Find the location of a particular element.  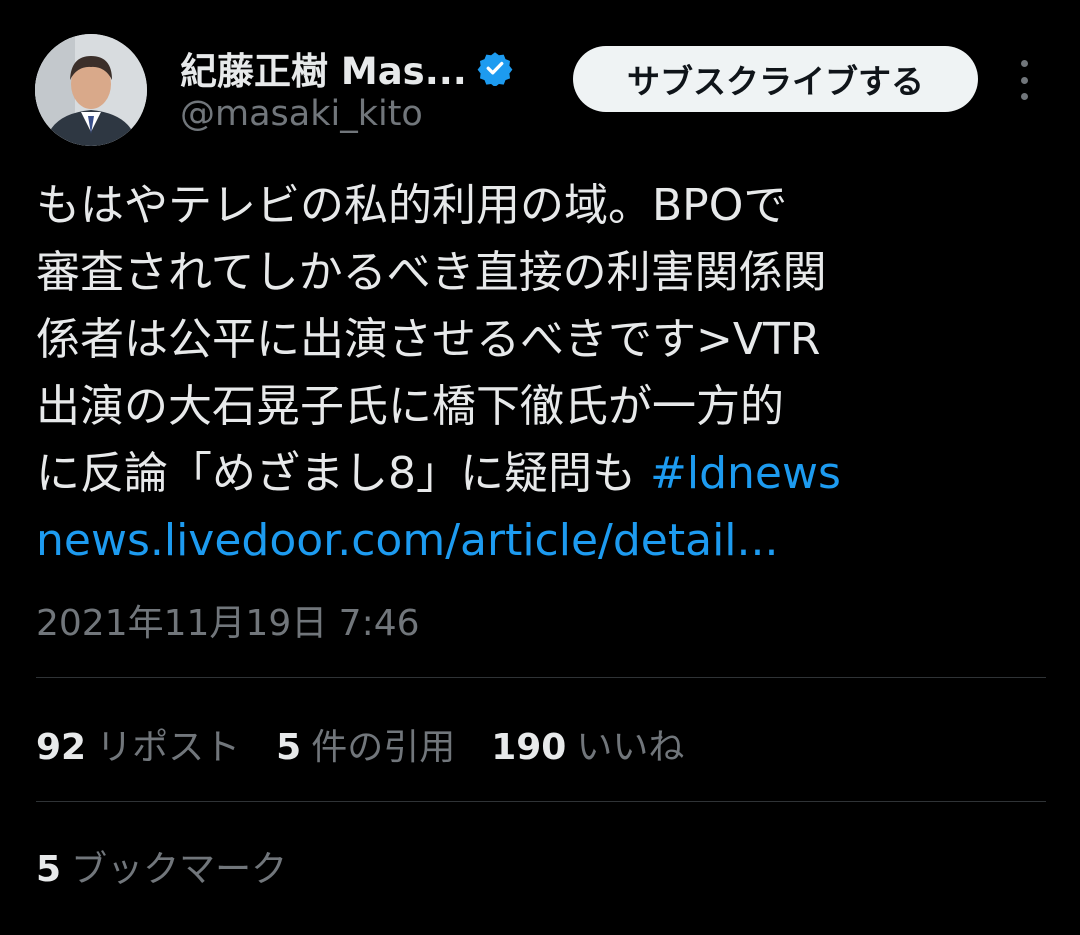

user-handle: @masaki_kito is located at coordinates (301, 114).